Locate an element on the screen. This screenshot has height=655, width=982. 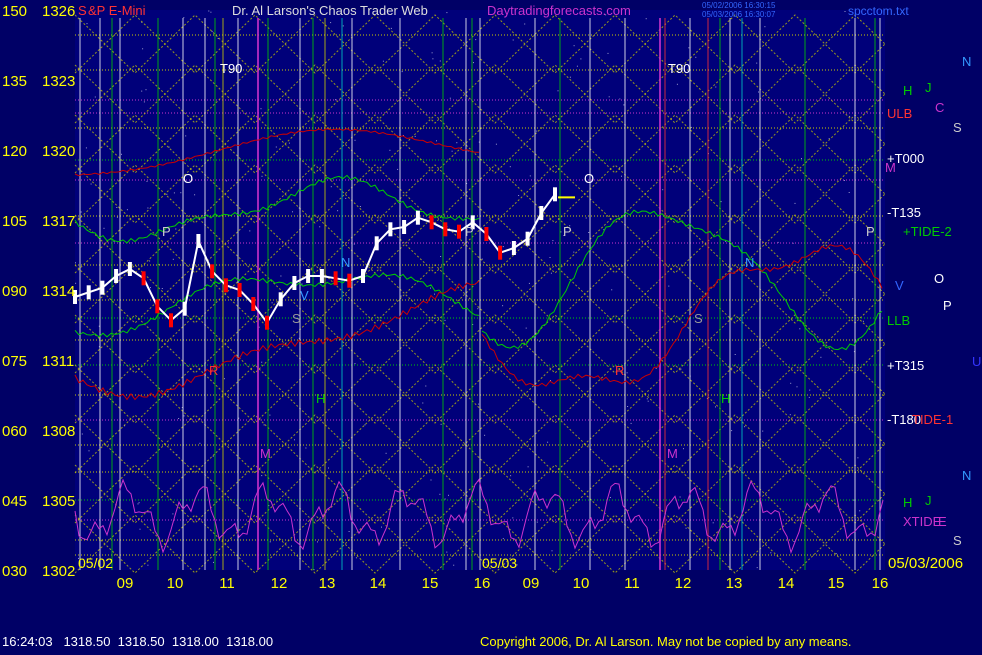
x-tick-label: 11 is located at coordinates (227, 583).